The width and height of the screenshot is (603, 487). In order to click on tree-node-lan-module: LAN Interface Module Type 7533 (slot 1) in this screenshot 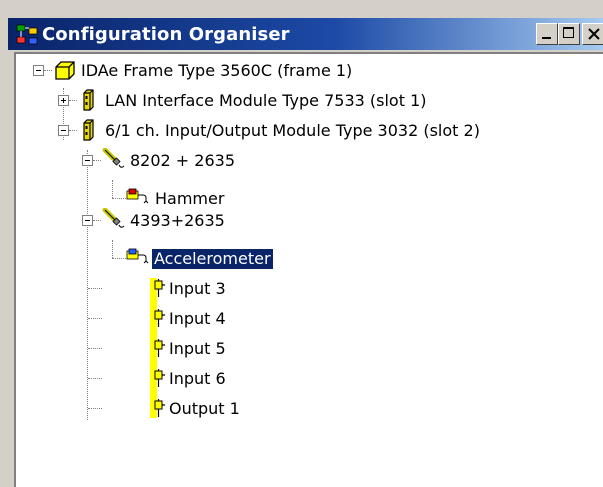, I will do `click(266, 101)`.